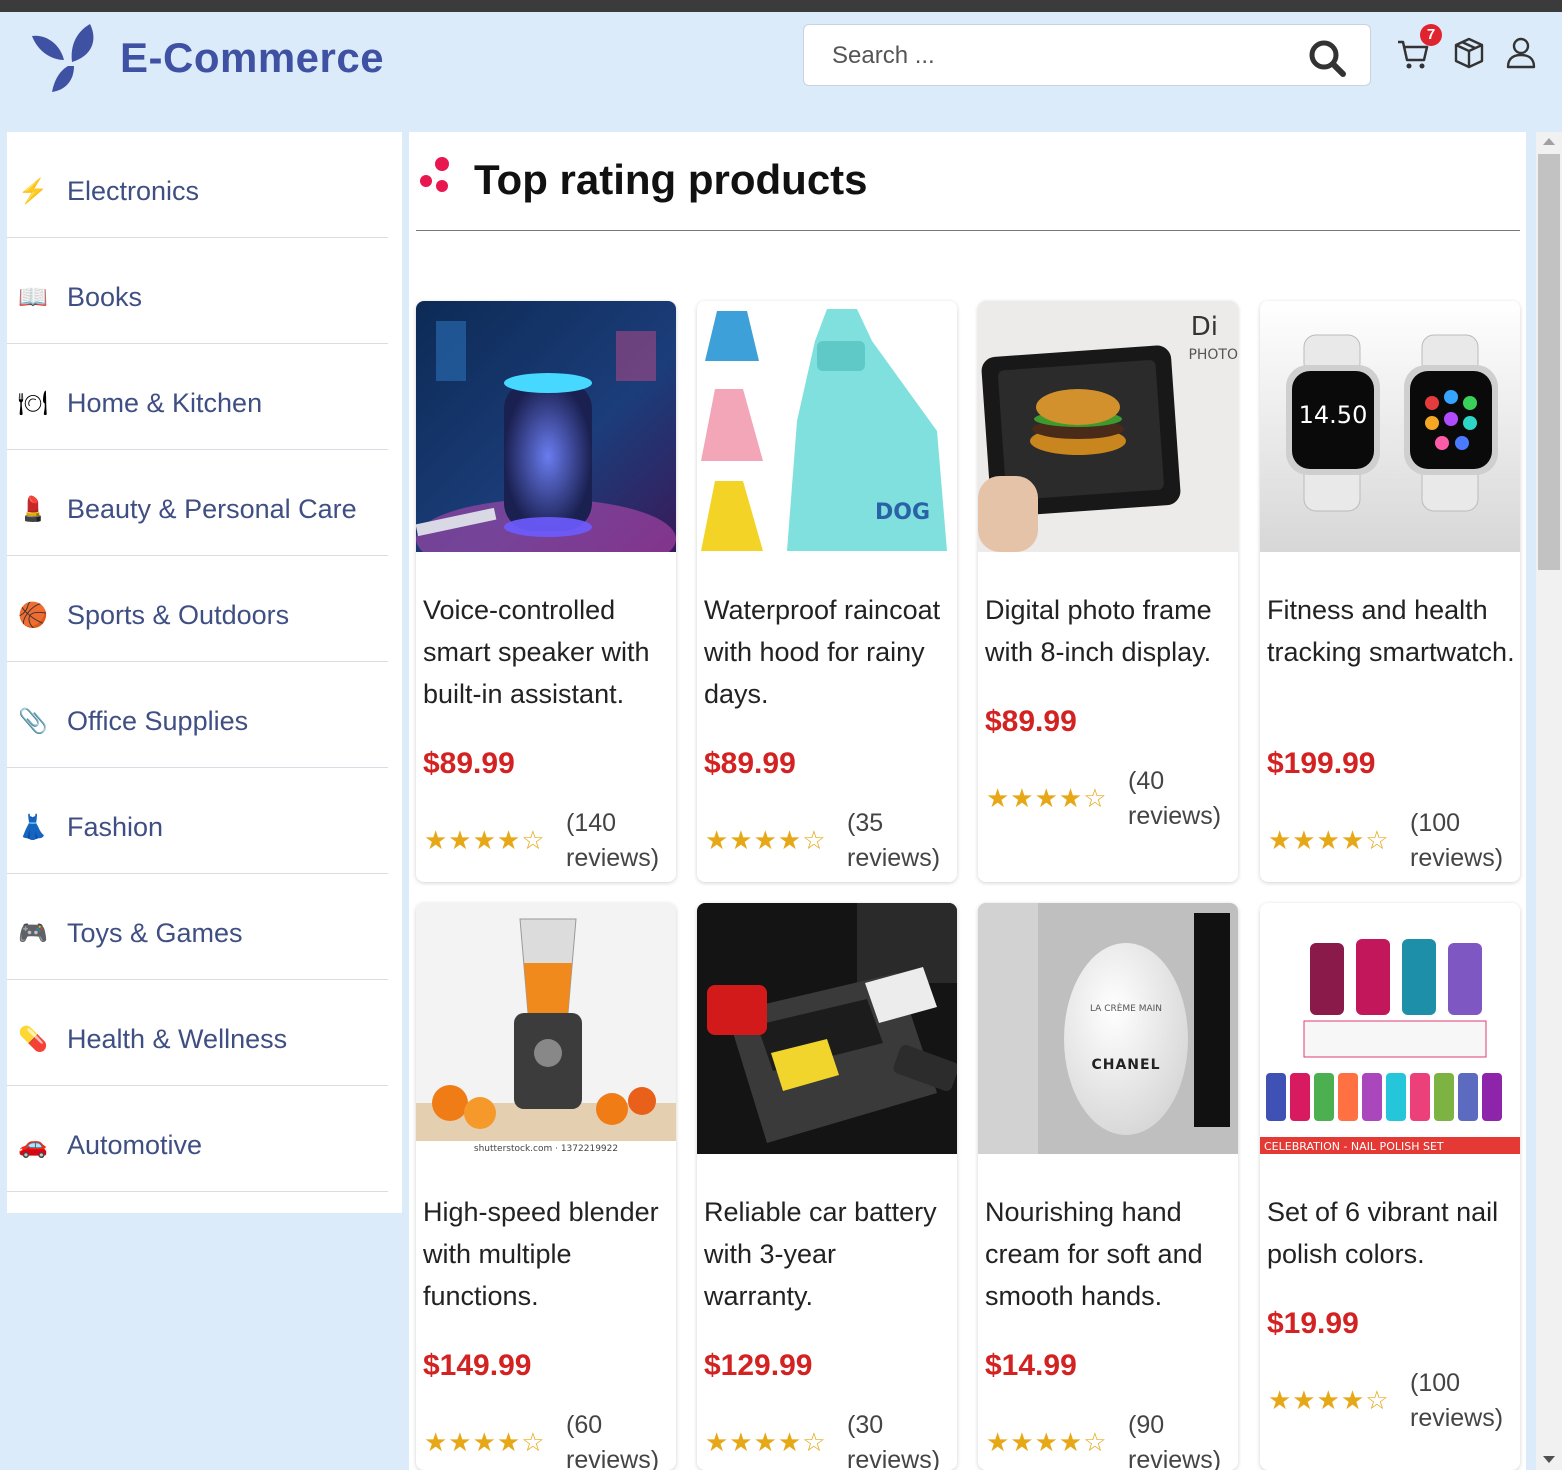 The width and height of the screenshot is (1562, 1470). Describe the element at coordinates (1031, 1365) in the screenshot. I see `product-price: $14.99` at that location.